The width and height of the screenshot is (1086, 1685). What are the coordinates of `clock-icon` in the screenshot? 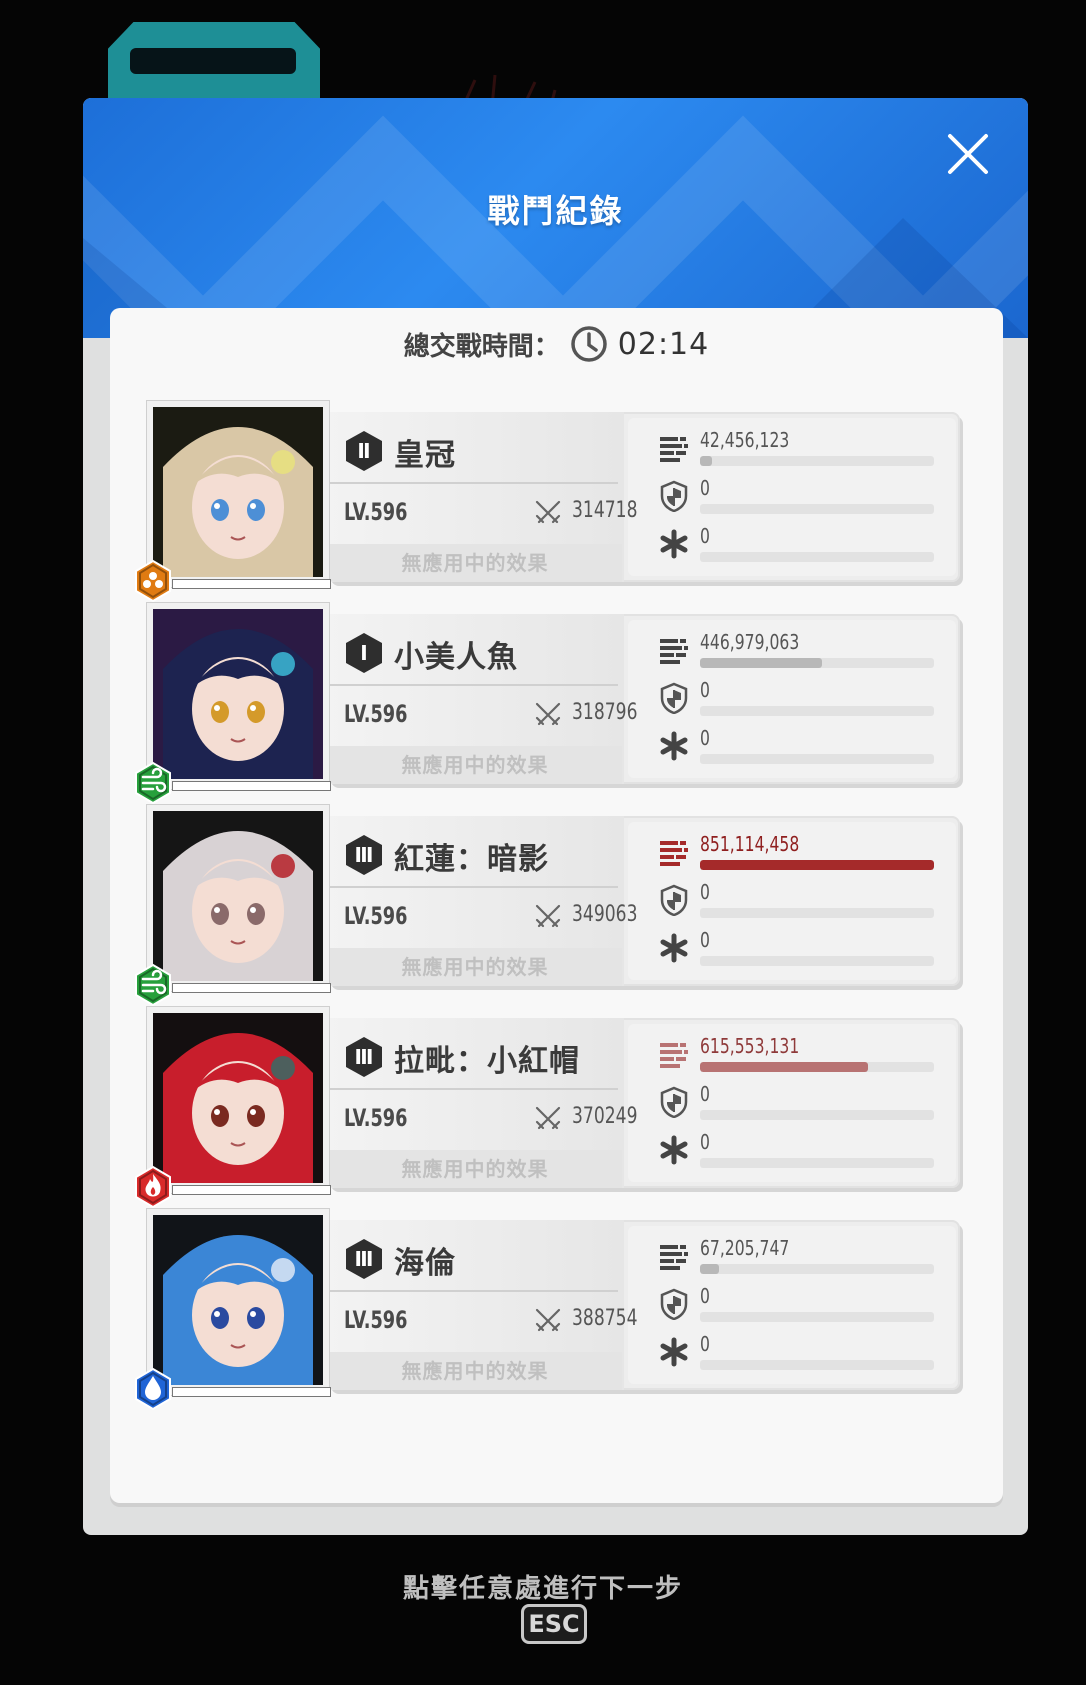 It's located at (589, 344).